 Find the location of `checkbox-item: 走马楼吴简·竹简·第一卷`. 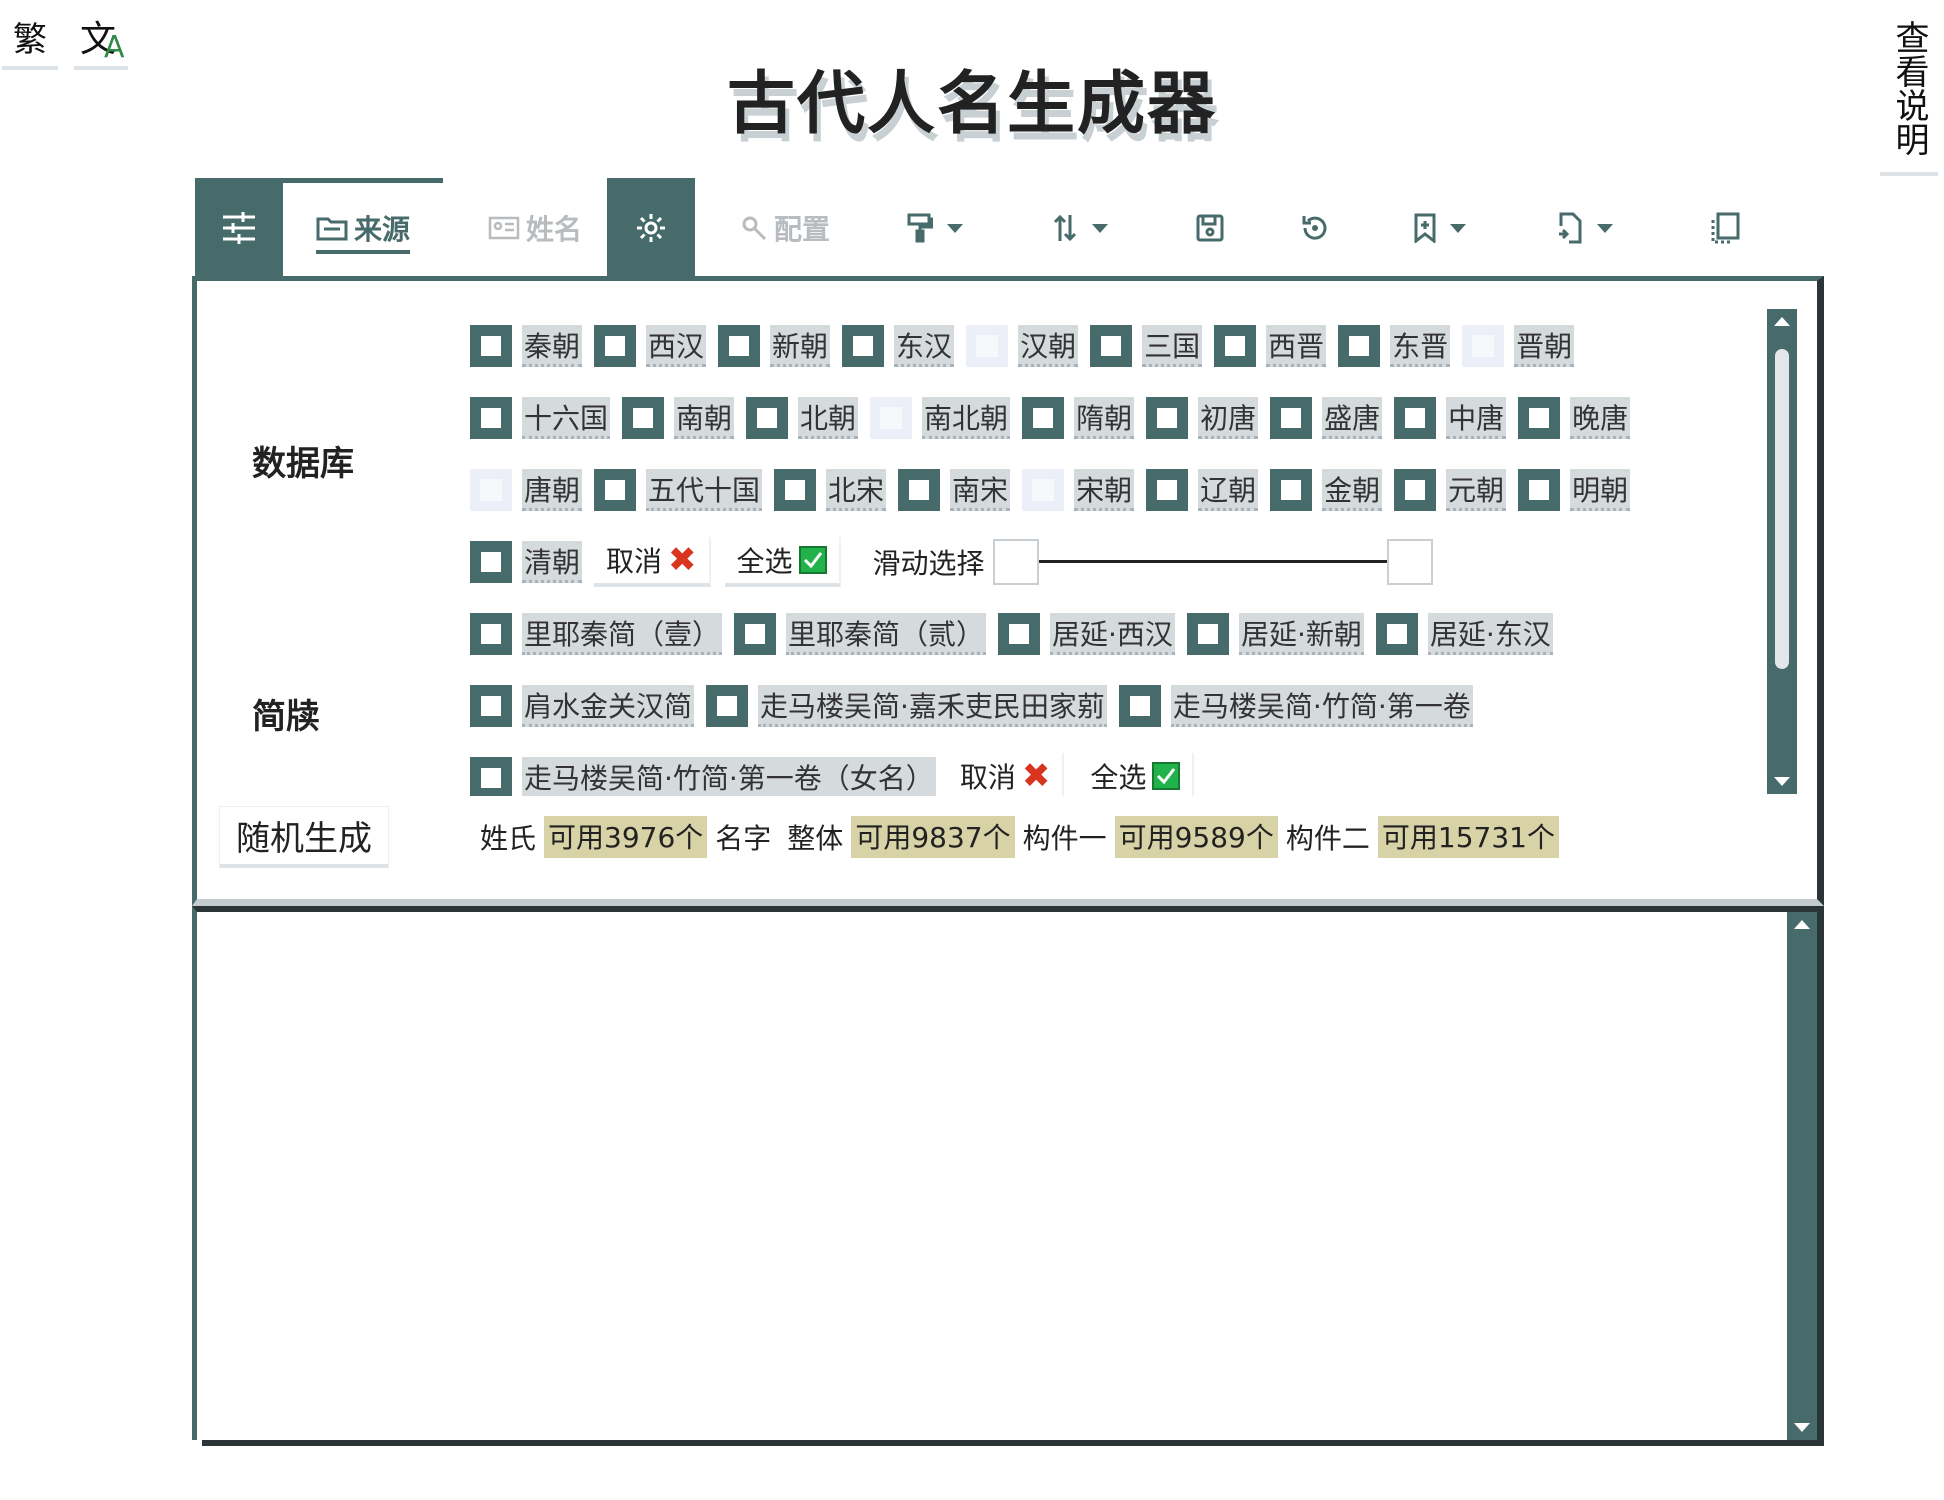

checkbox-item: 走马楼吴简·竹简·第一卷 is located at coordinates (1295, 706).